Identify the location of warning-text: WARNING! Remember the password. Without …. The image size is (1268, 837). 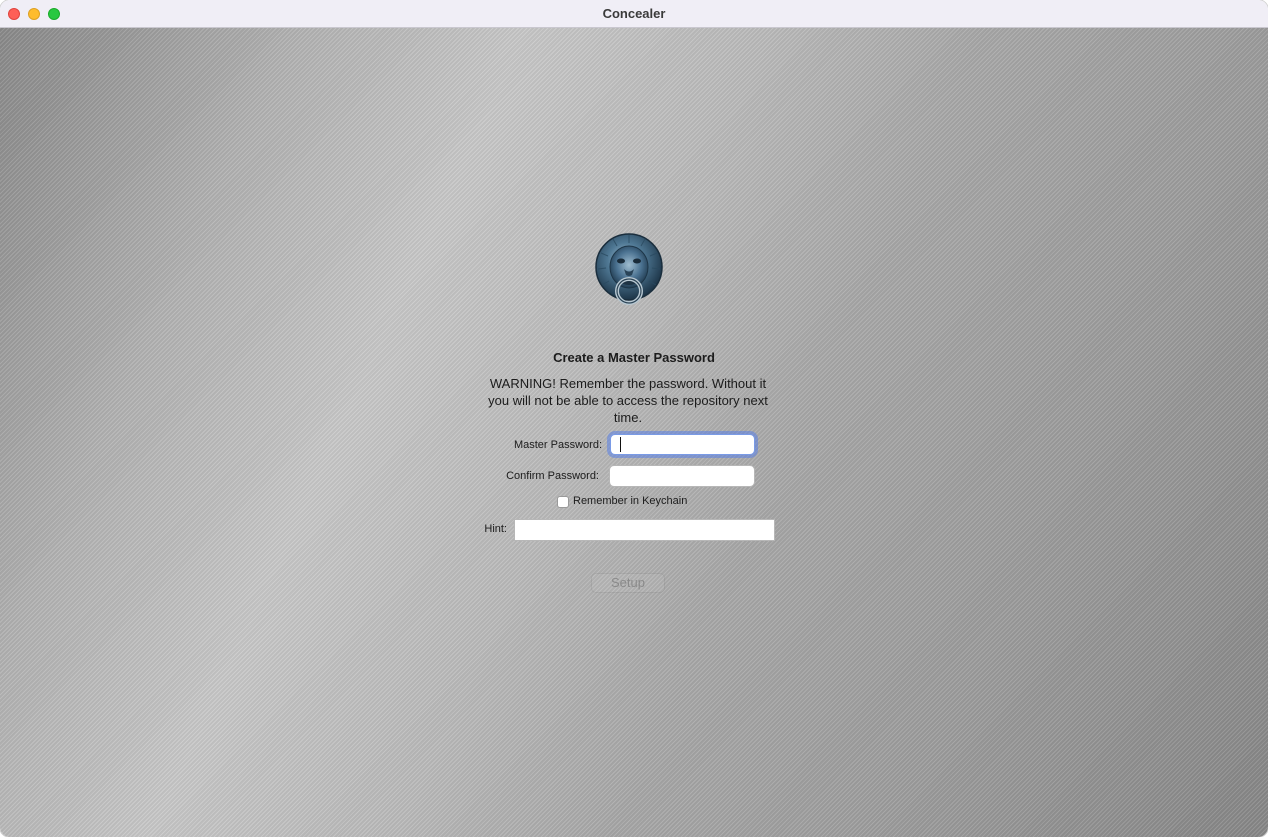
(628, 400).